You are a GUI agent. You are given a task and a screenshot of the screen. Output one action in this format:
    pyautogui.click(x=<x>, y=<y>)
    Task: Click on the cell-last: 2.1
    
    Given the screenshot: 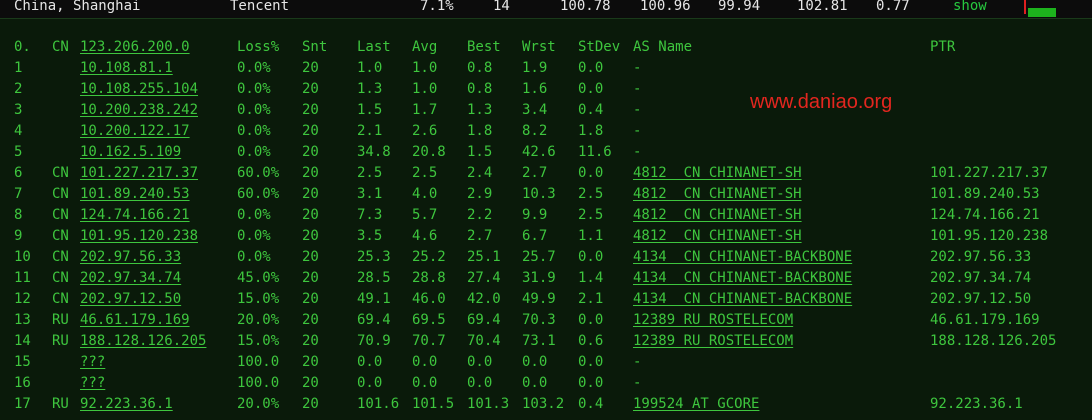 What is the action you would take?
    pyautogui.click(x=370, y=131)
    